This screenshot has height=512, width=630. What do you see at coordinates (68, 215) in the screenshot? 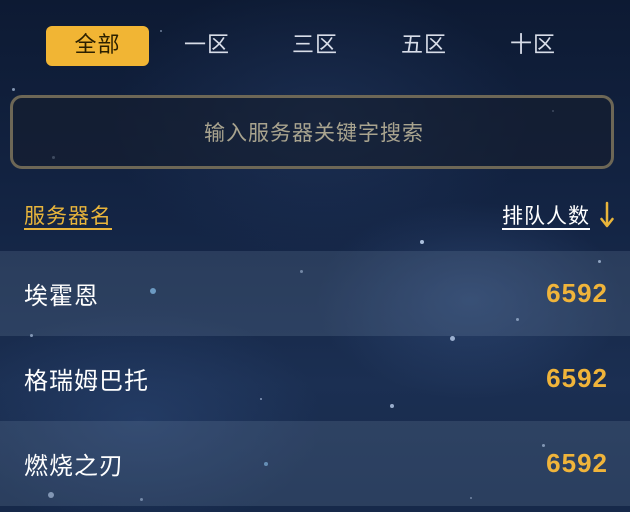
I see `sort-by-server-name: 服务器名` at bounding box center [68, 215].